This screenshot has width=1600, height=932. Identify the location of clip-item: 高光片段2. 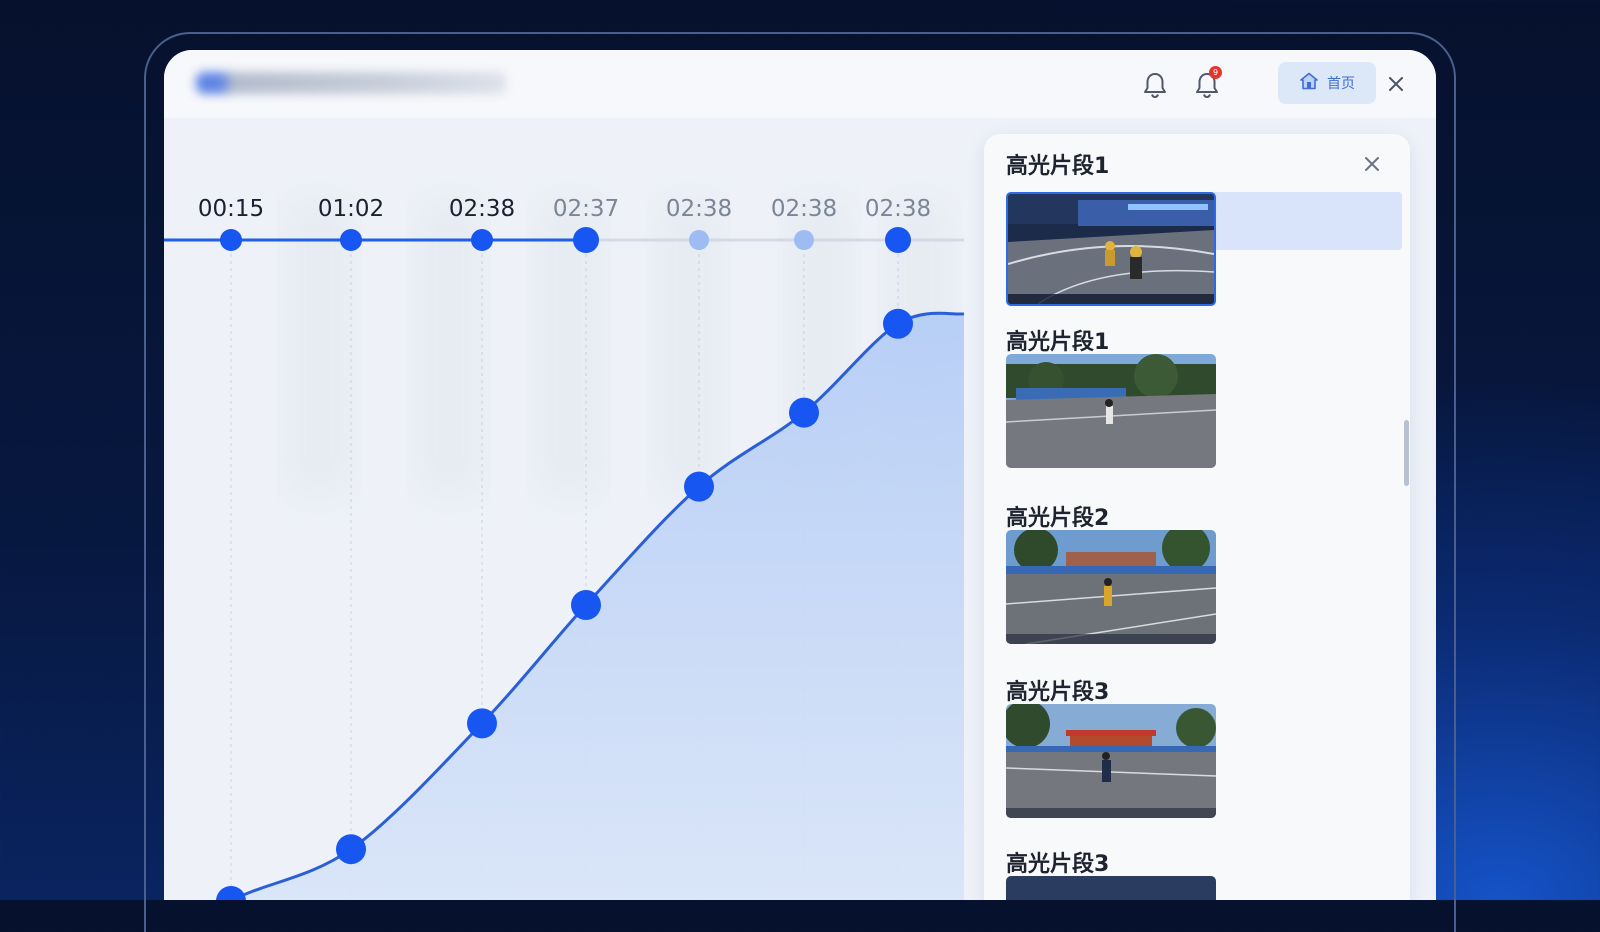
(1111, 572).